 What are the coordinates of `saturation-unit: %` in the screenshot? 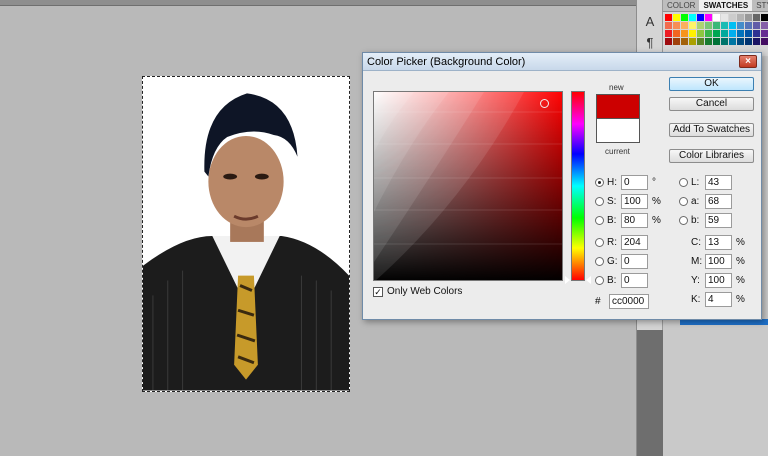 It's located at (656, 201).